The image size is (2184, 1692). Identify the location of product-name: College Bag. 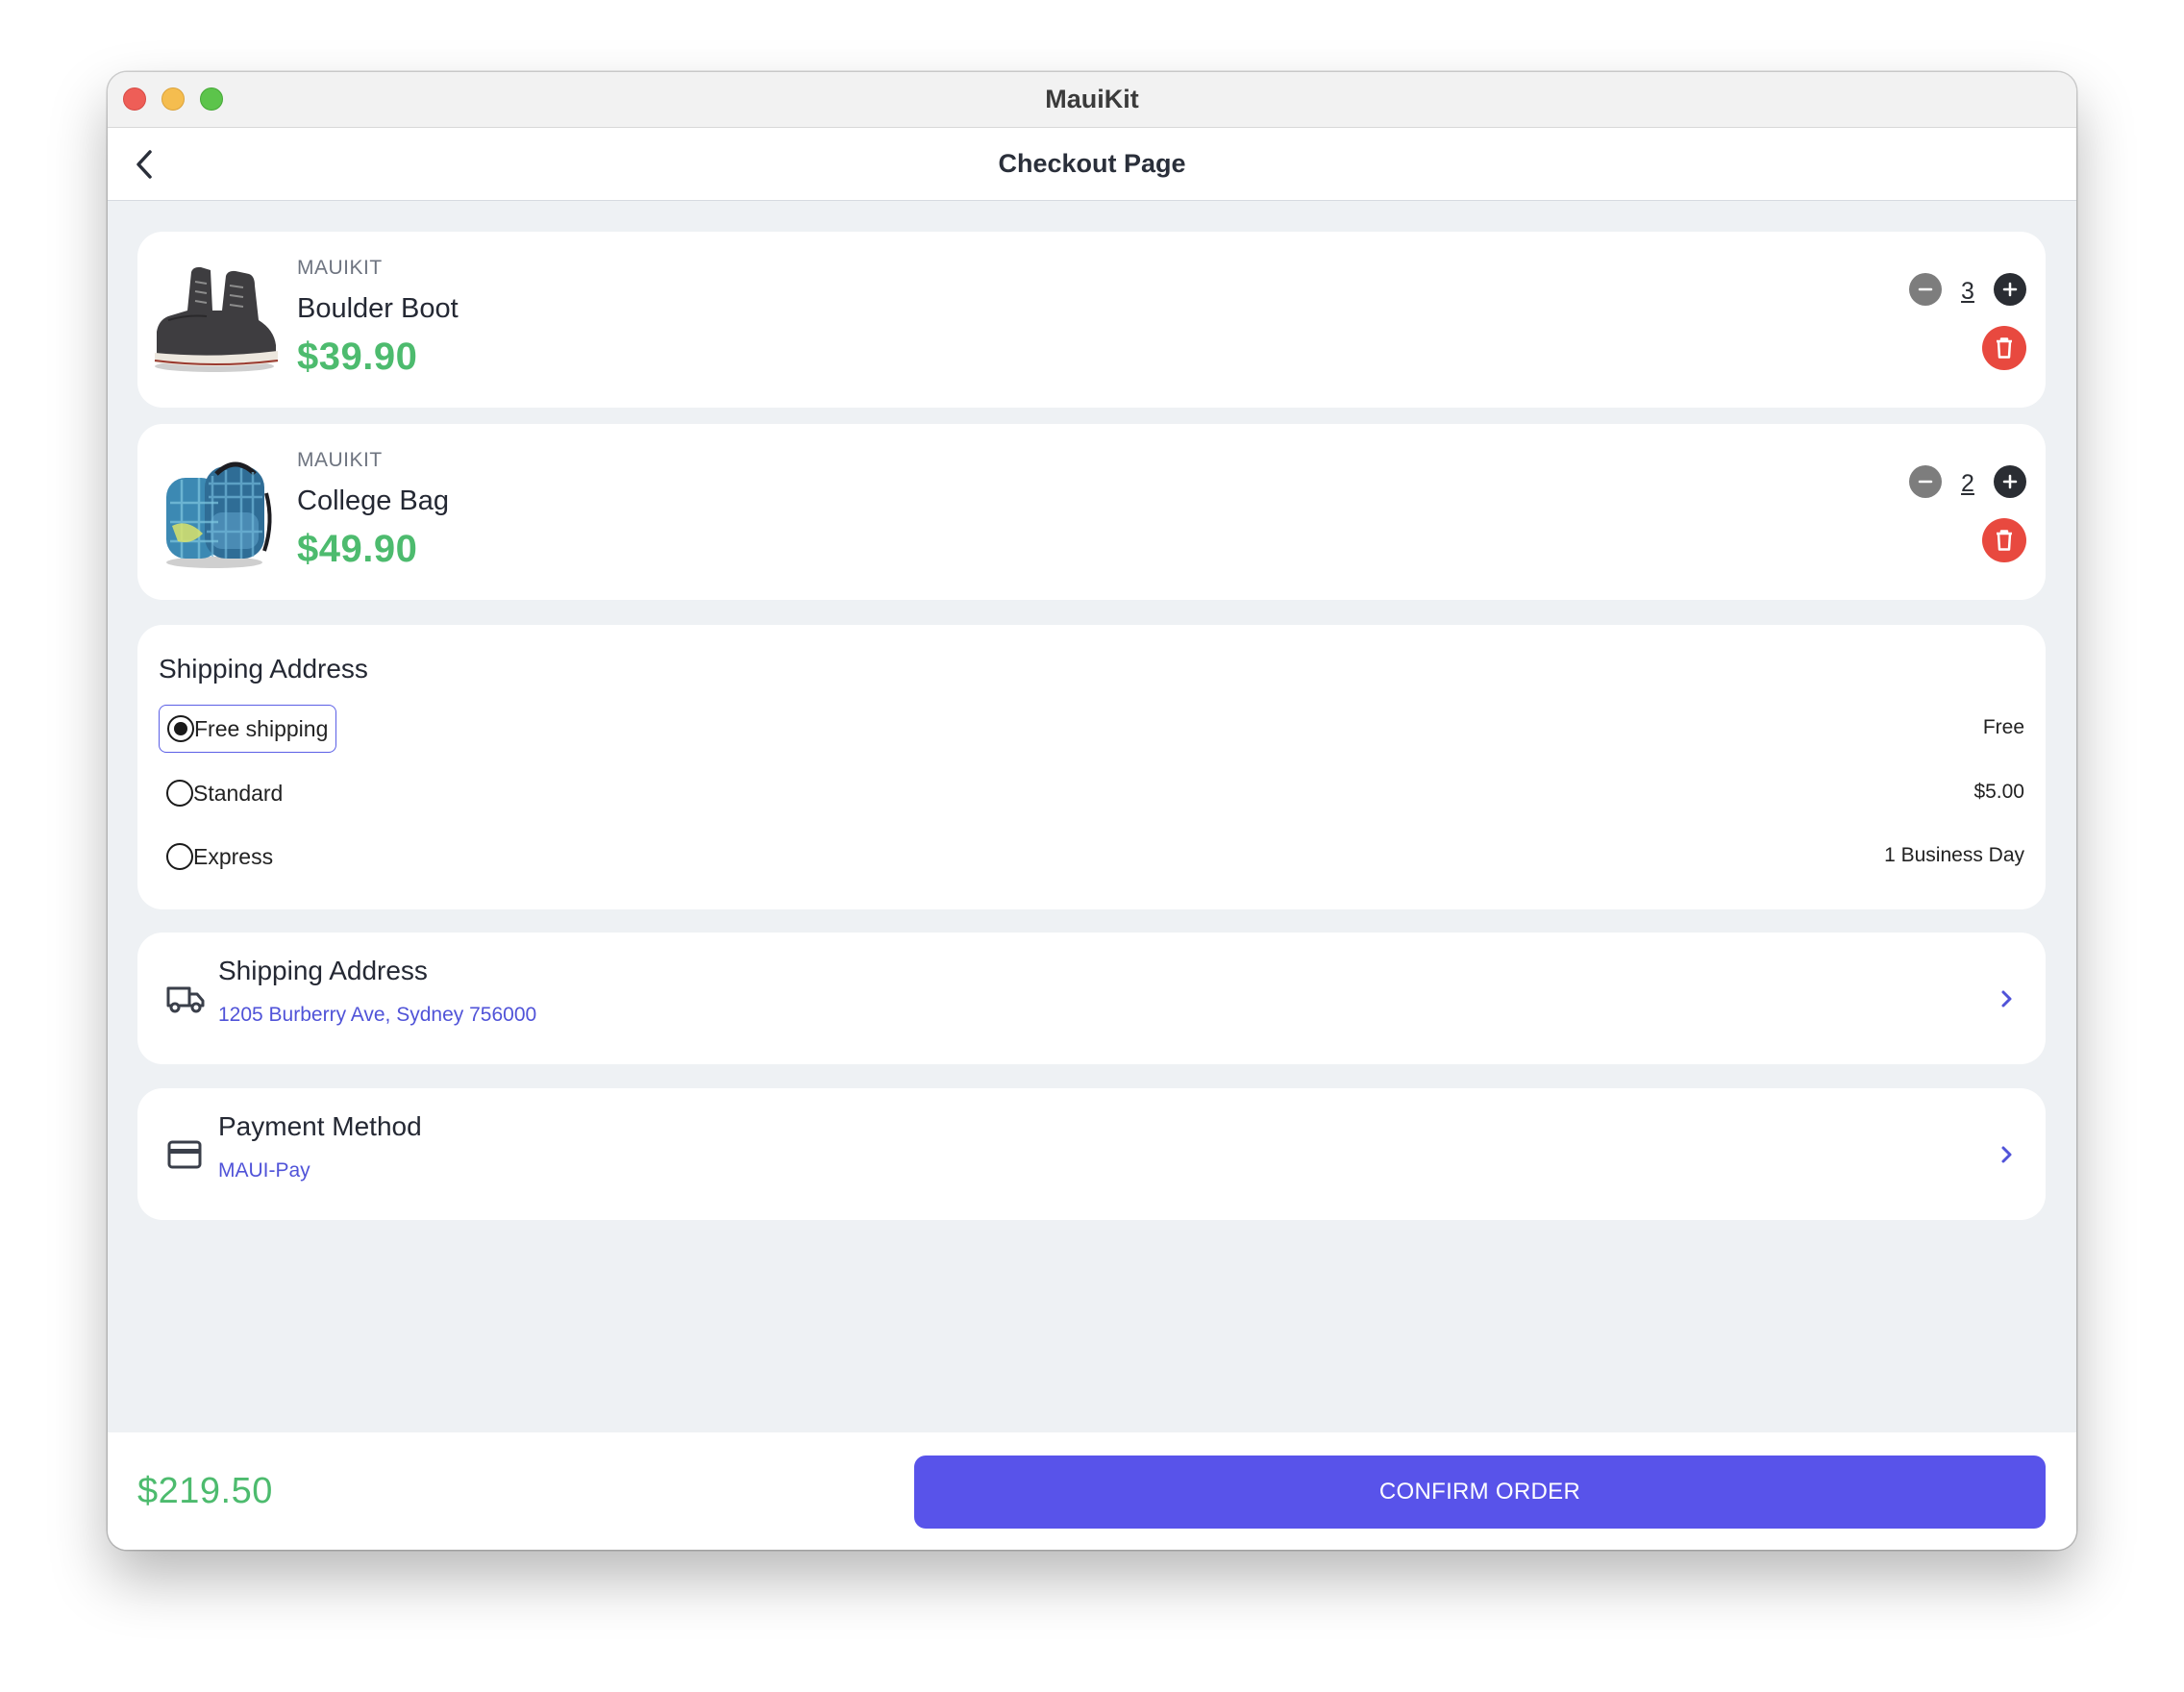
(373, 501).